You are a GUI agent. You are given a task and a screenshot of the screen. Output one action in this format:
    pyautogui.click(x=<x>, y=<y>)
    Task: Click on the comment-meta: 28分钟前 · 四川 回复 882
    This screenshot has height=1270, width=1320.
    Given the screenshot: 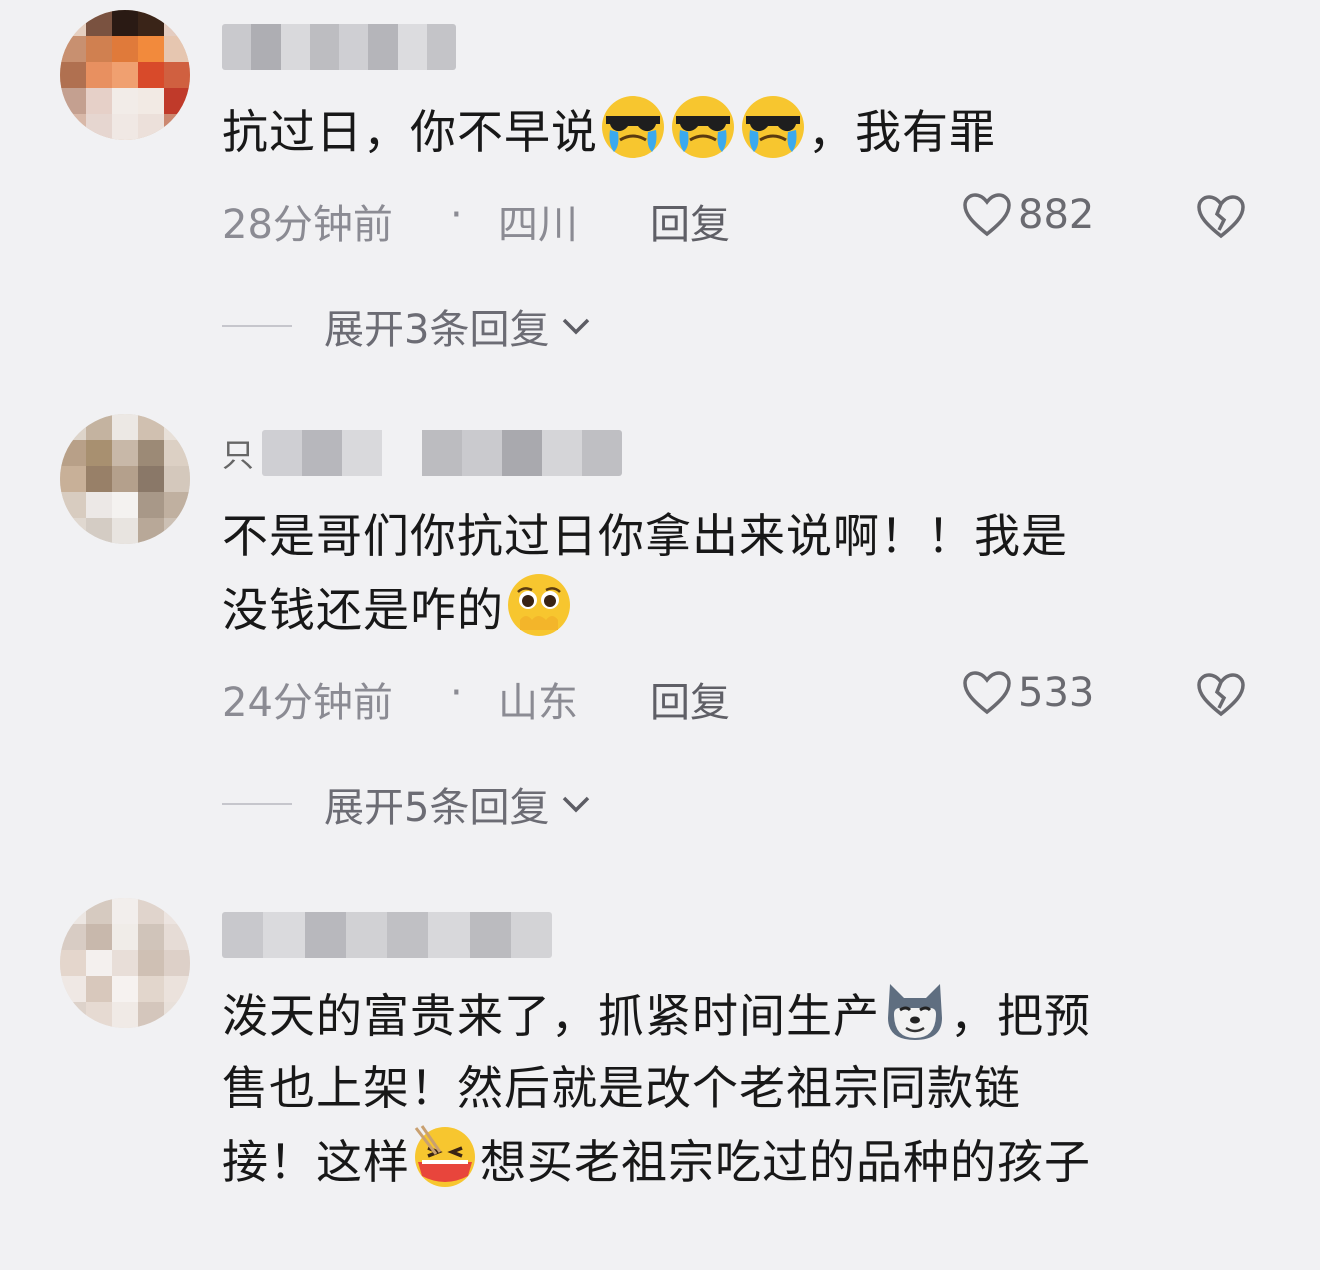 What is the action you would take?
    pyautogui.click(x=771, y=220)
    